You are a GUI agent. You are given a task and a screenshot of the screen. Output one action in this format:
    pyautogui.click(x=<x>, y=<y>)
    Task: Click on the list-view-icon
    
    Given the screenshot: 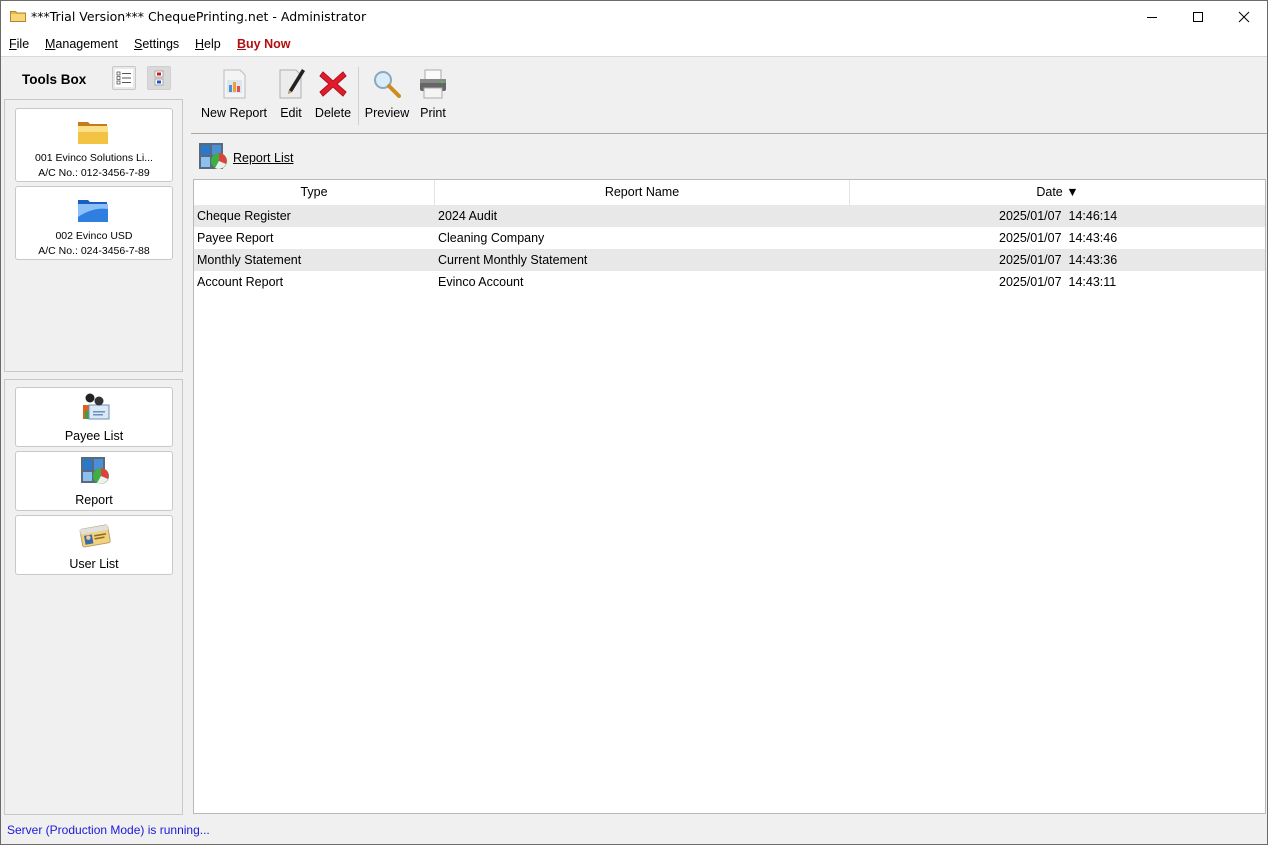 What is the action you would take?
    pyautogui.click(x=123, y=78)
    